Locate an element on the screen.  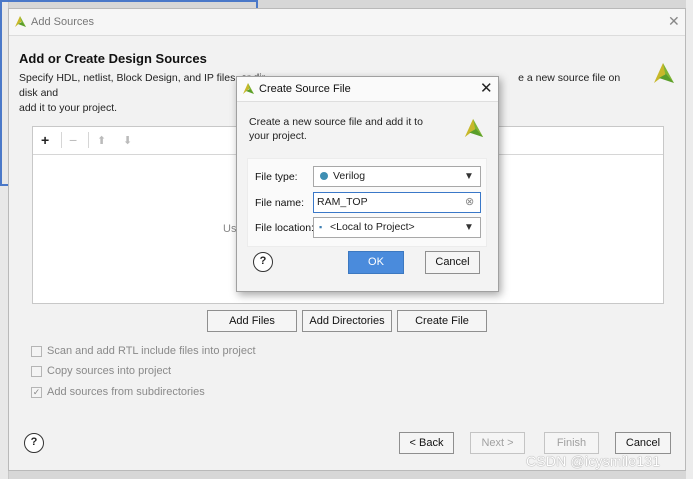
verilog-icon is located at coordinates (324, 176).